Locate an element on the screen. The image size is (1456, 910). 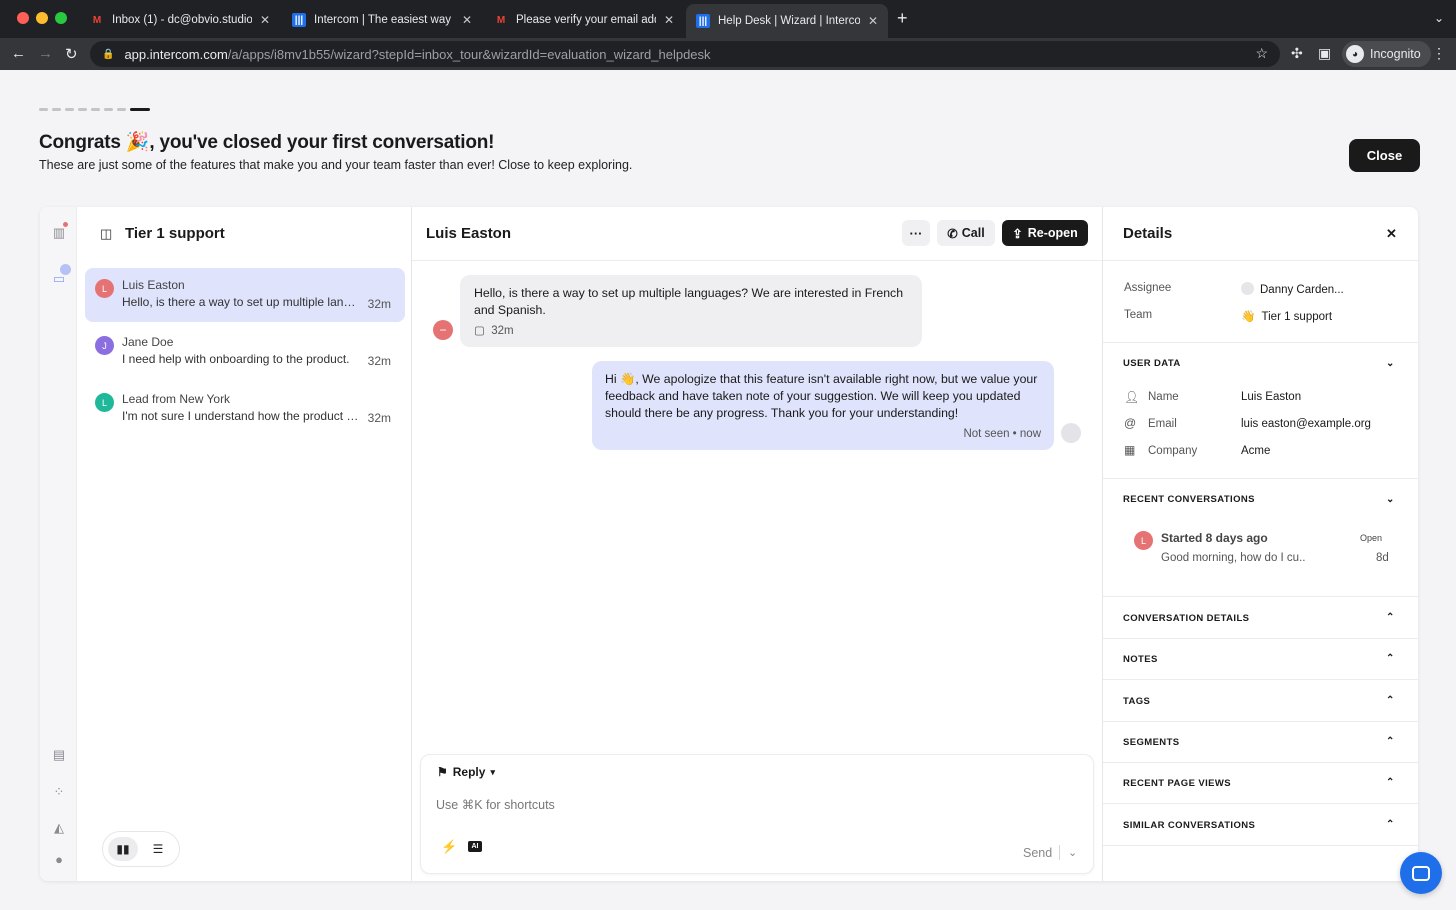
gmail-icon: M is located at coordinates (97, 20).